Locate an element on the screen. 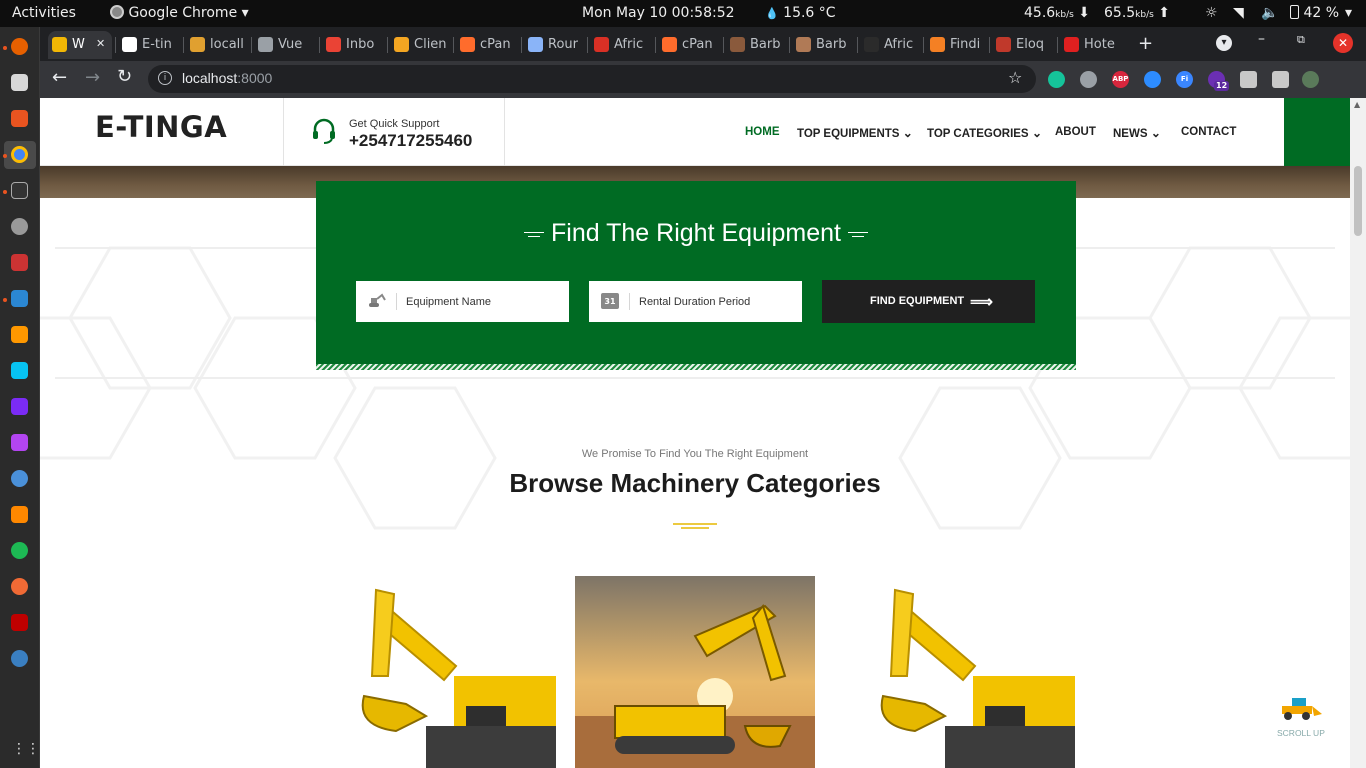 The width and height of the screenshot is (1366, 768). nav-item: HOME is located at coordinates (762, 132).